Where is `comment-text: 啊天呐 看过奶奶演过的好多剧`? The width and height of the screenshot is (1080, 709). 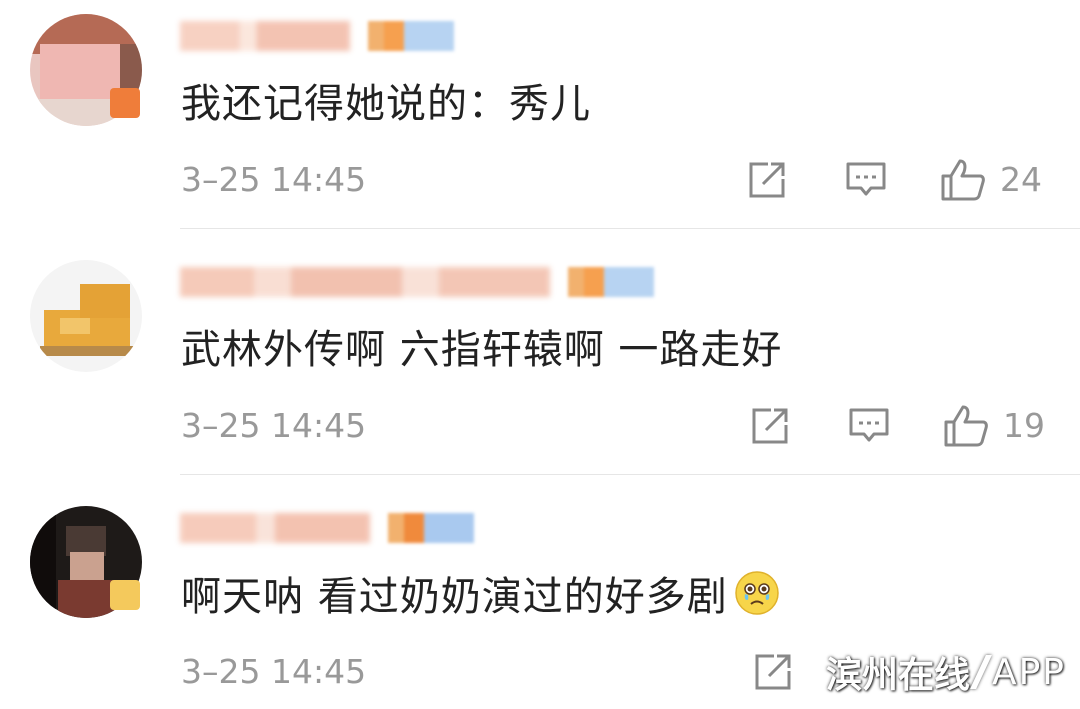 comment-text: 啊天呐 看过奶奶演过的好多剧 is located at coordinates (480, 596).